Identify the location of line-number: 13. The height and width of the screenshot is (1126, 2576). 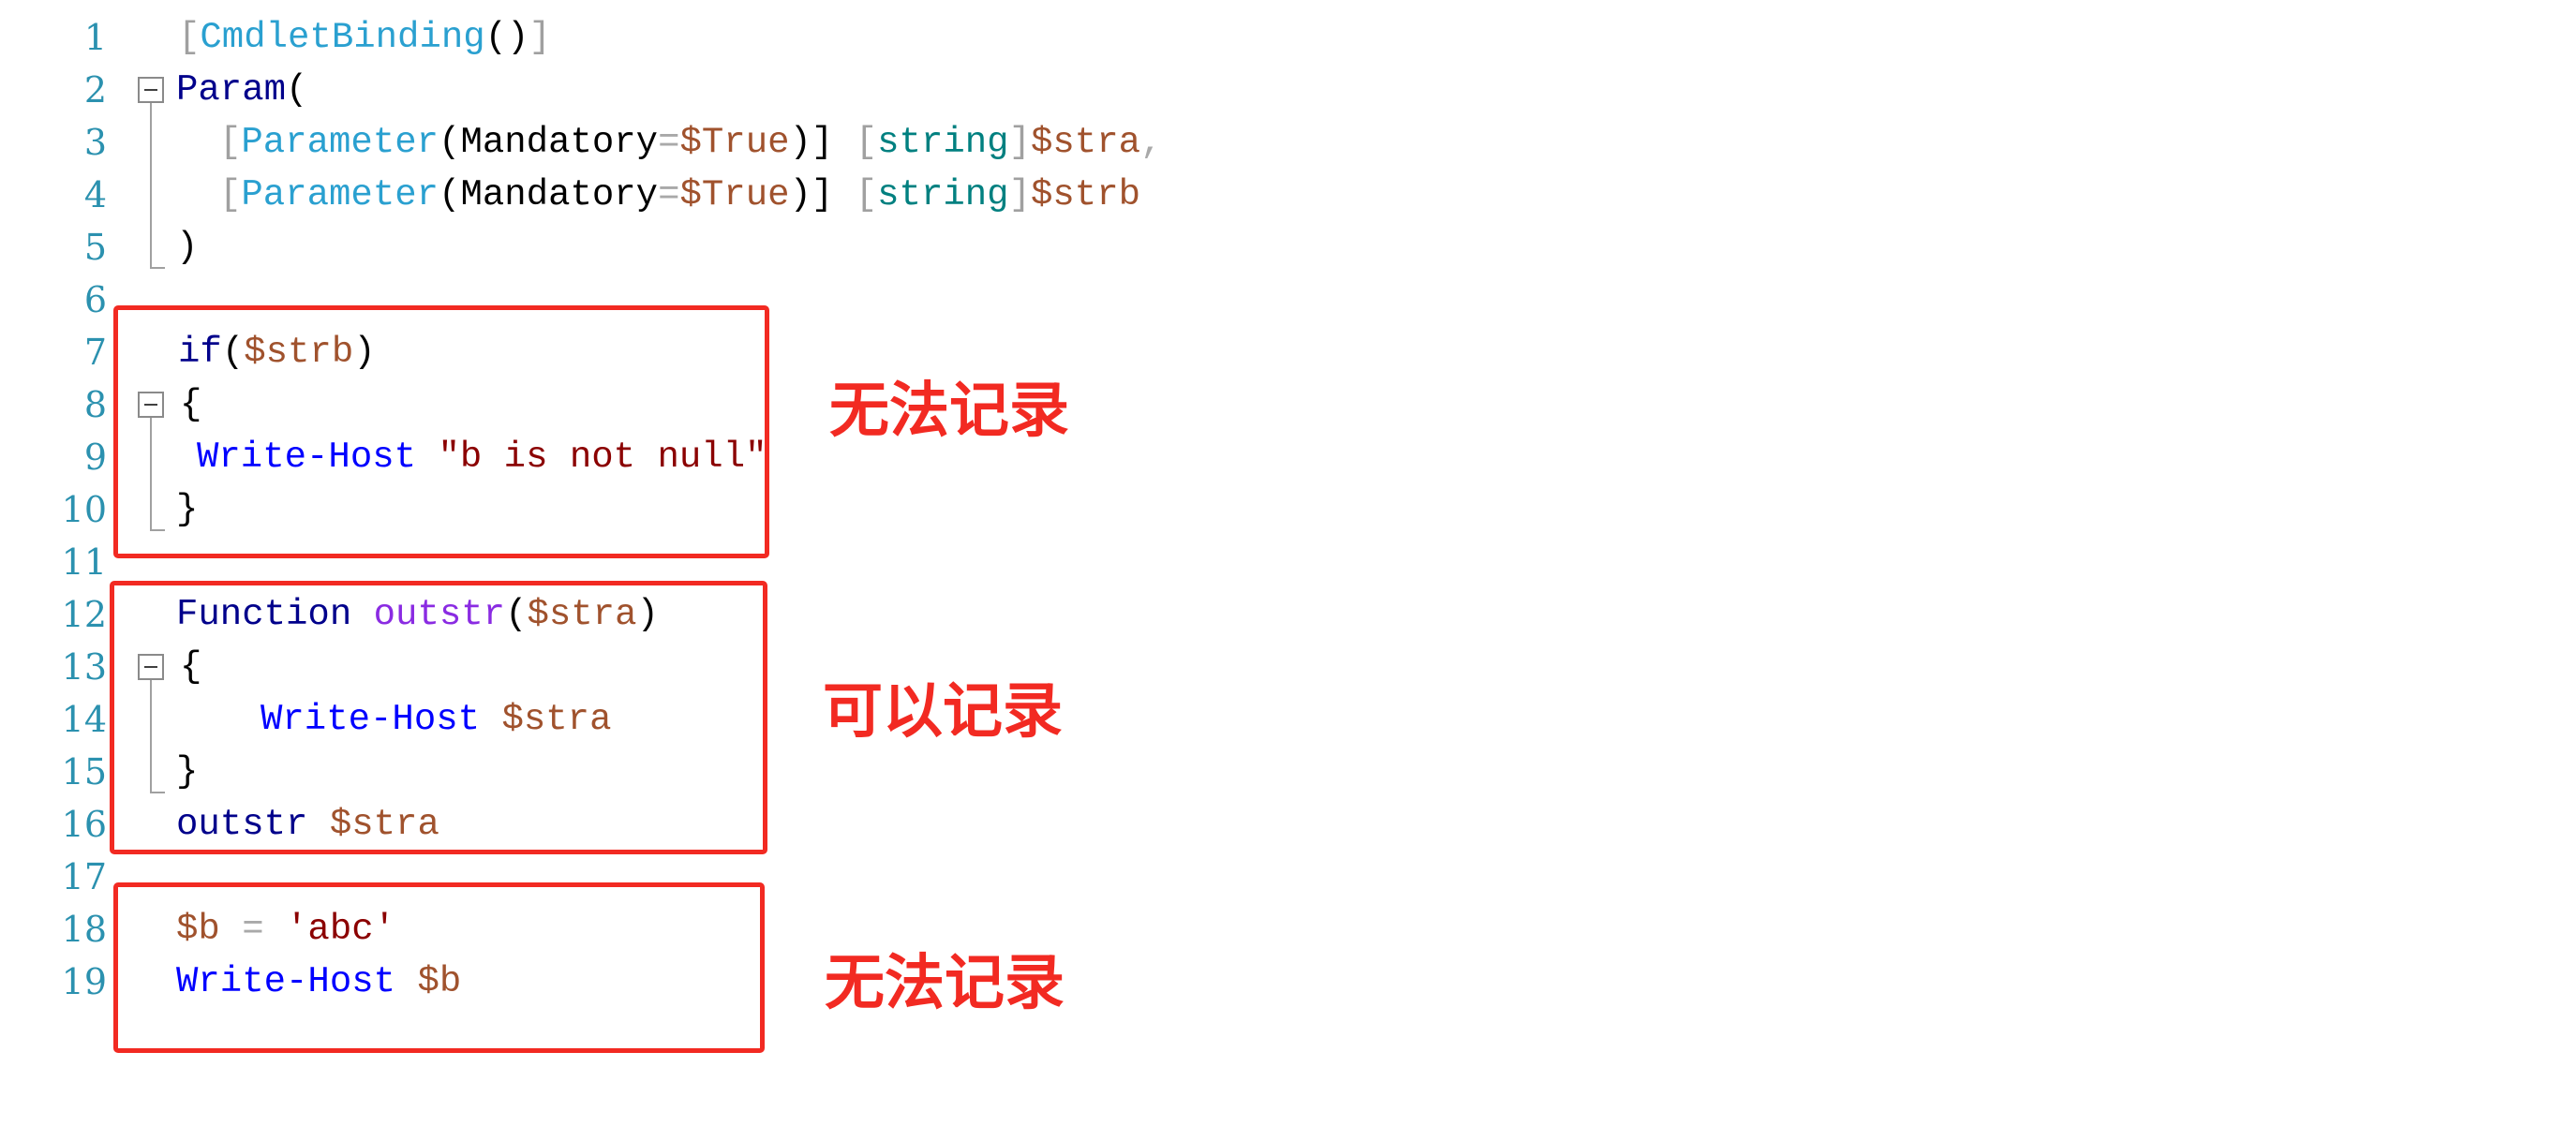
(84, 667).